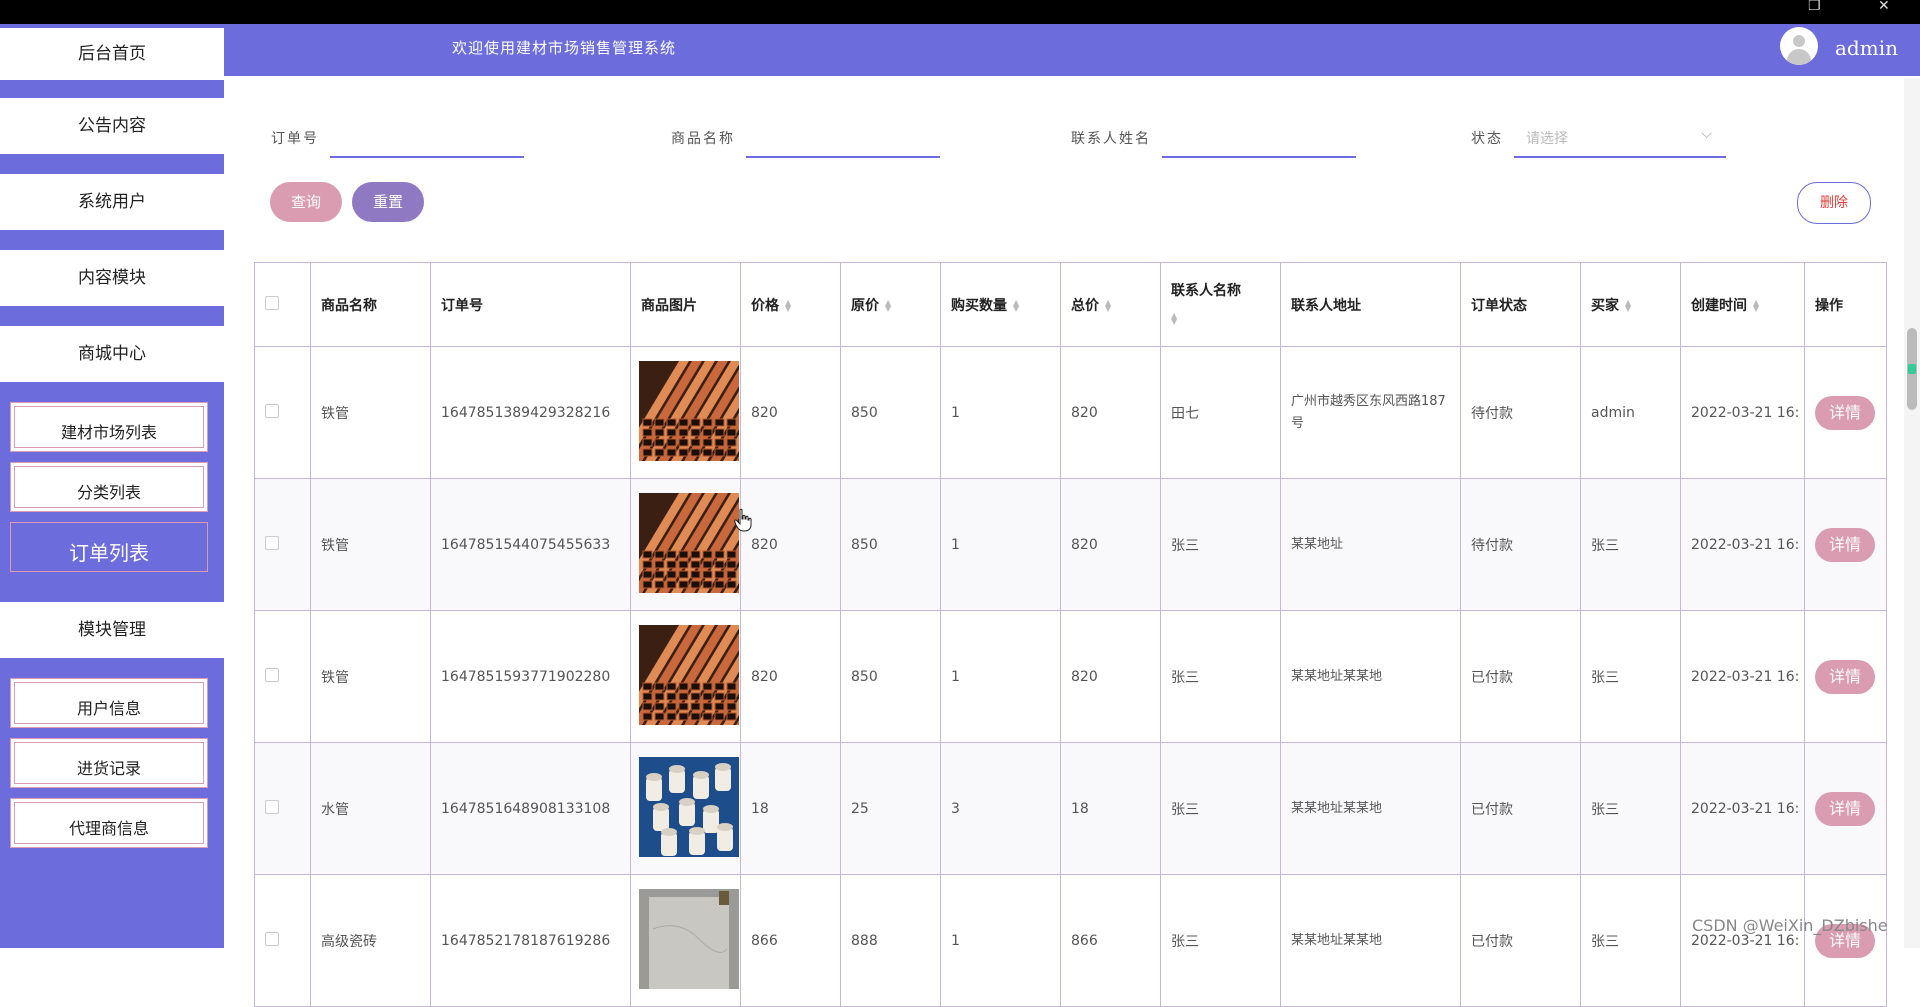  Describe the element at coordinates (865, 305) in the screenshot. I see `col-header-label: 原价` at that location.